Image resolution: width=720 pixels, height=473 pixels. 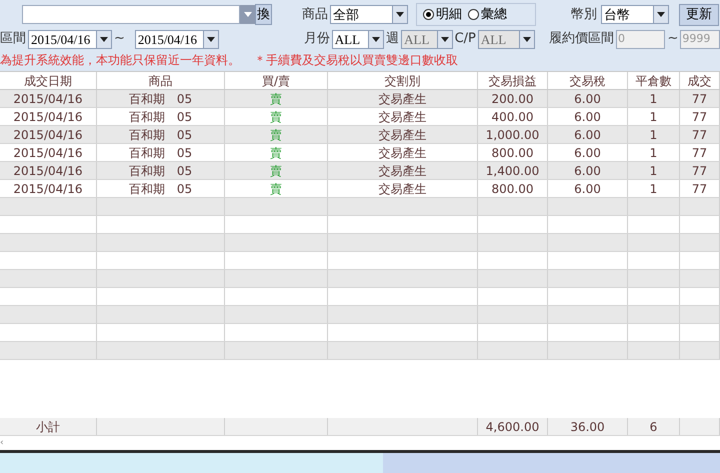 What do you see at coordinates (442, 14) in the screenshot?
I see `view-radio: 明細` at bounding box center [442, 14].